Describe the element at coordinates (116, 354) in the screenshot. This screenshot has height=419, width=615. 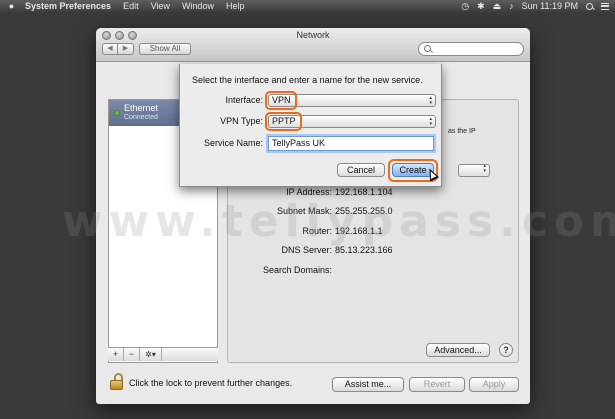
I see `add-service-button: +` at that location.